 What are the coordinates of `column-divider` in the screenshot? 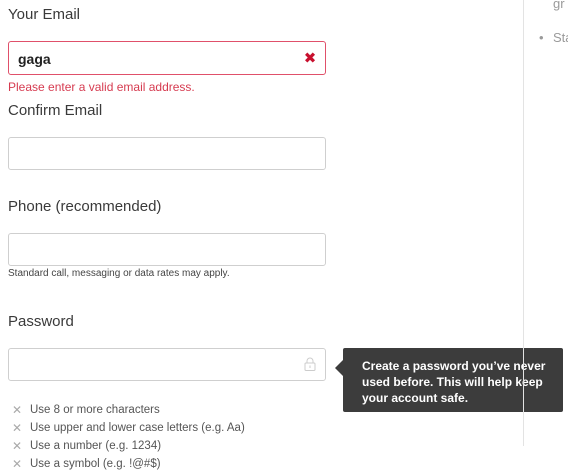 It's located at (523, 223).